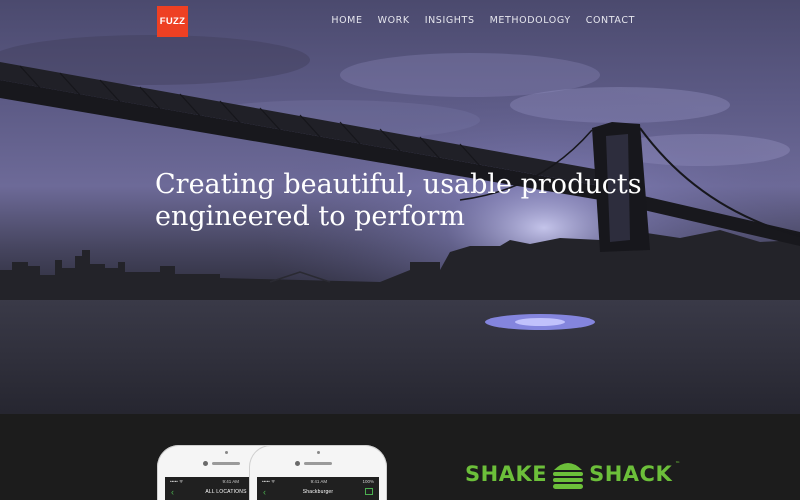  What do you see at coordinates (310, 216) in the screenshot?
I see `hero-headline-line-2: engineered to perform` at bounding box center [310, 216].